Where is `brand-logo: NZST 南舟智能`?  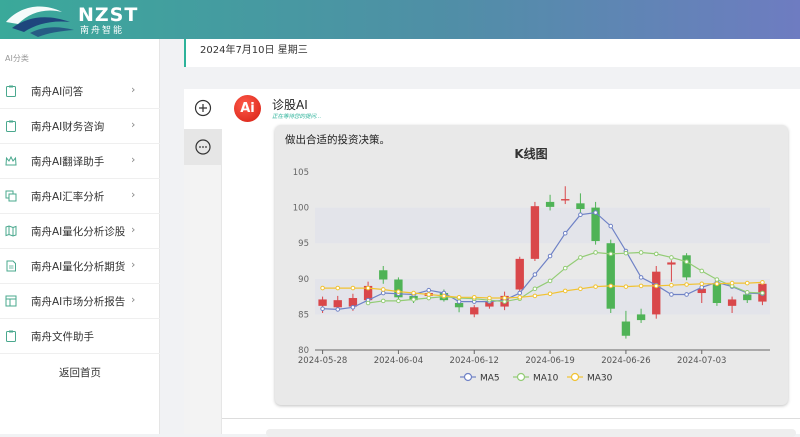
brand-logo: NZST 南舟智能 is located at coordinates (80, 19).